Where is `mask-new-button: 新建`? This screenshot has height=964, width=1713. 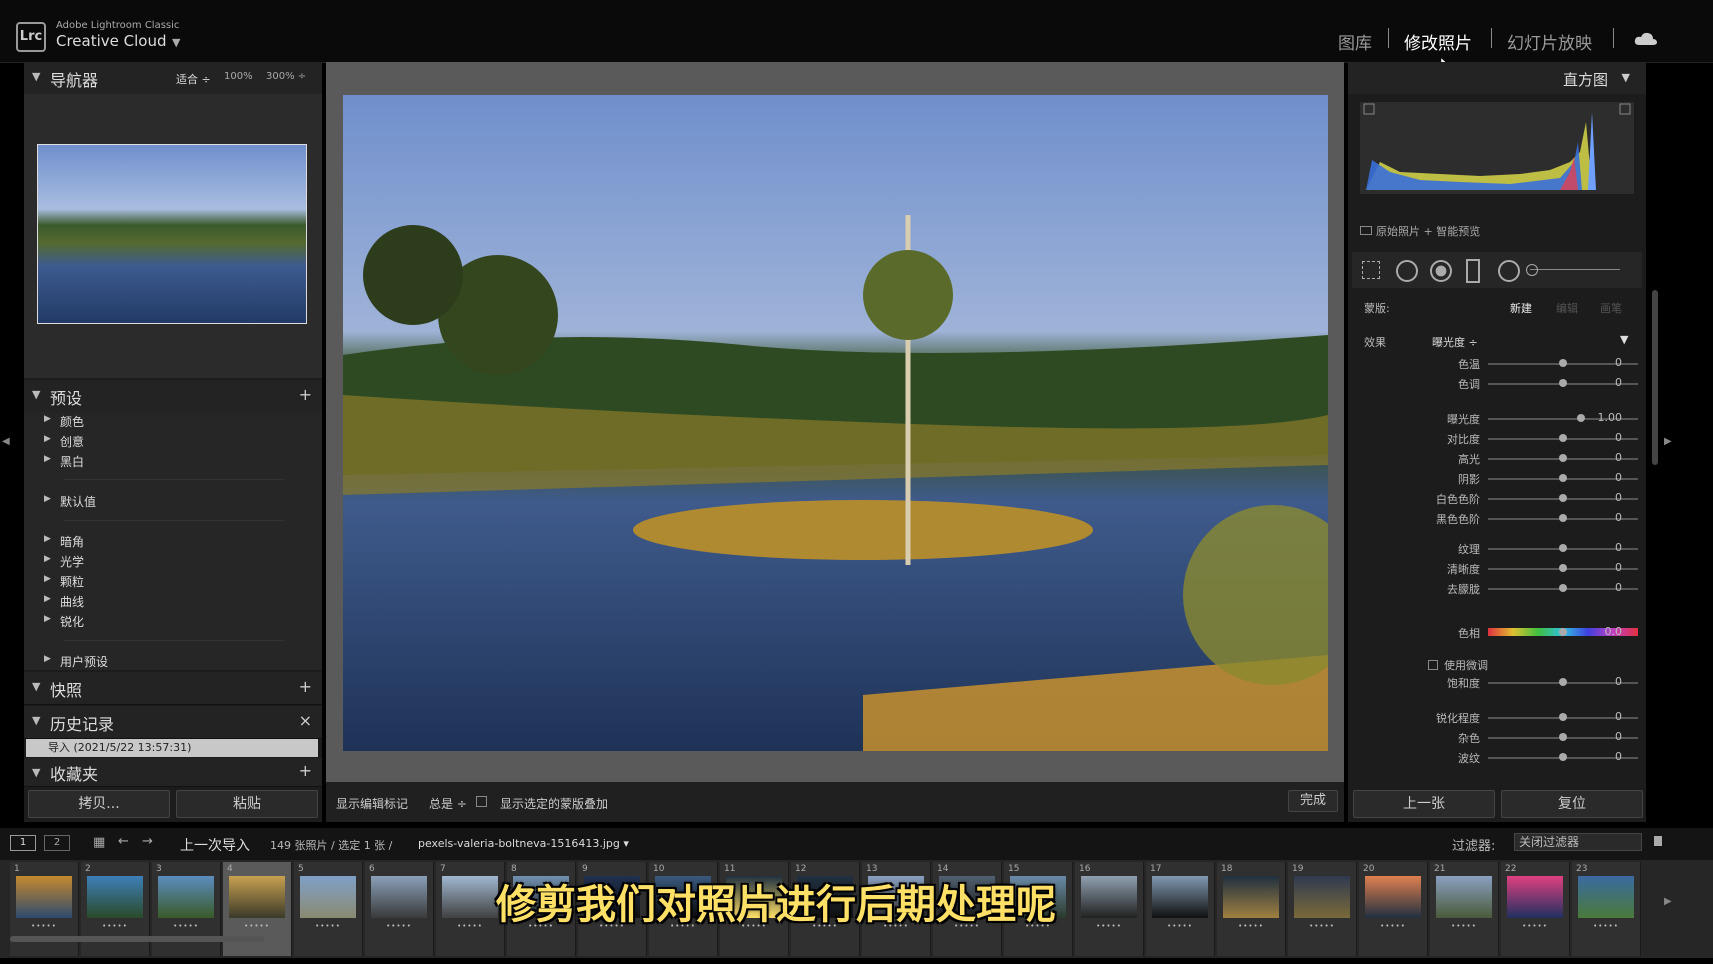 mask-new-button: 新建 is located at coordinates (1521, 308).